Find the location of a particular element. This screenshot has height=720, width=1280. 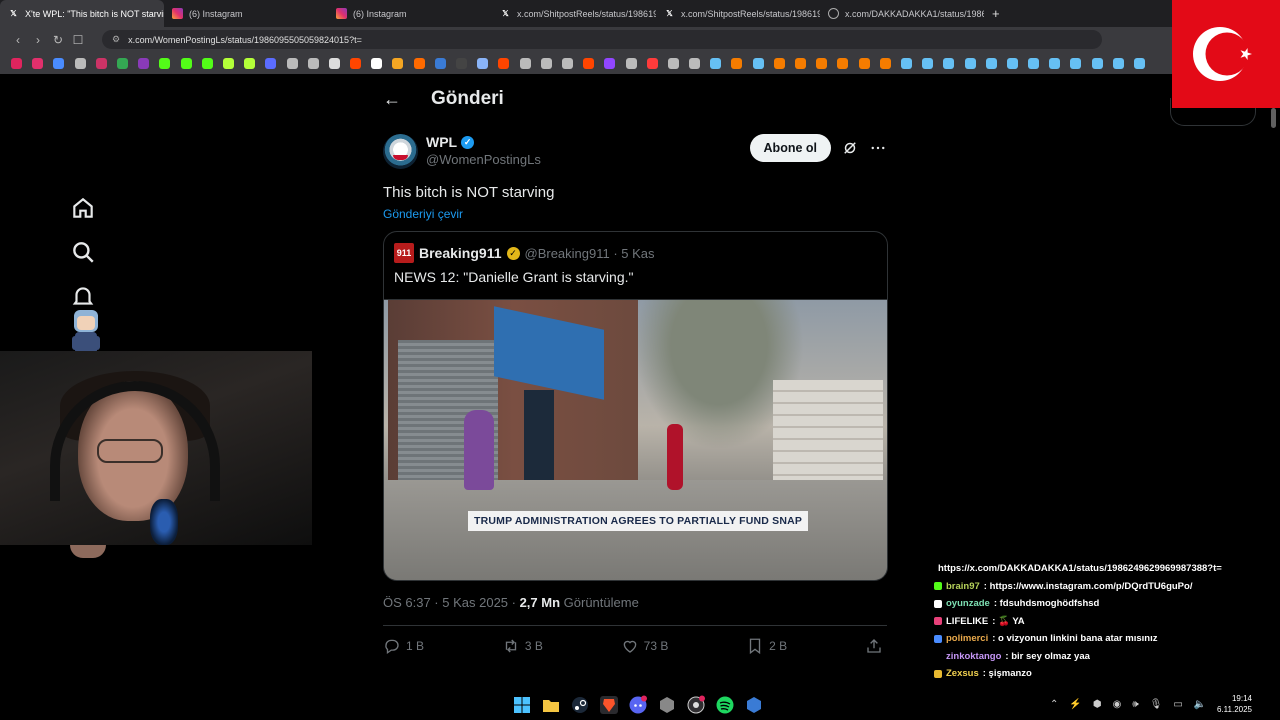

follow-button: Abone ol is located at coordinates (790, 148).